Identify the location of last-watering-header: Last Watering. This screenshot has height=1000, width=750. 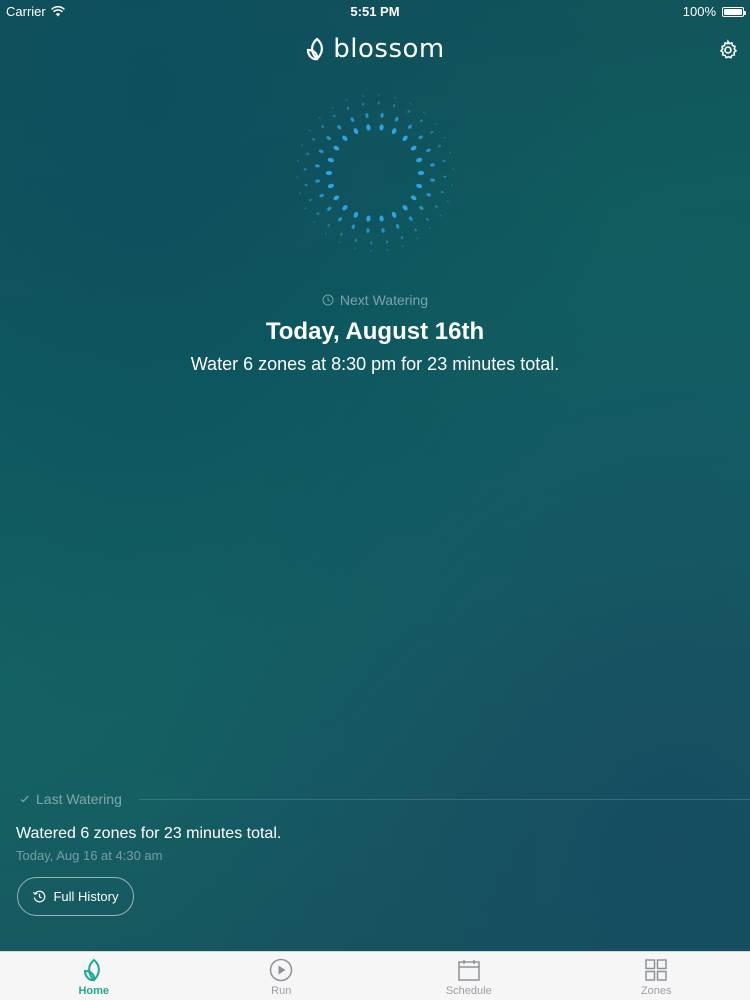
(385, 799).